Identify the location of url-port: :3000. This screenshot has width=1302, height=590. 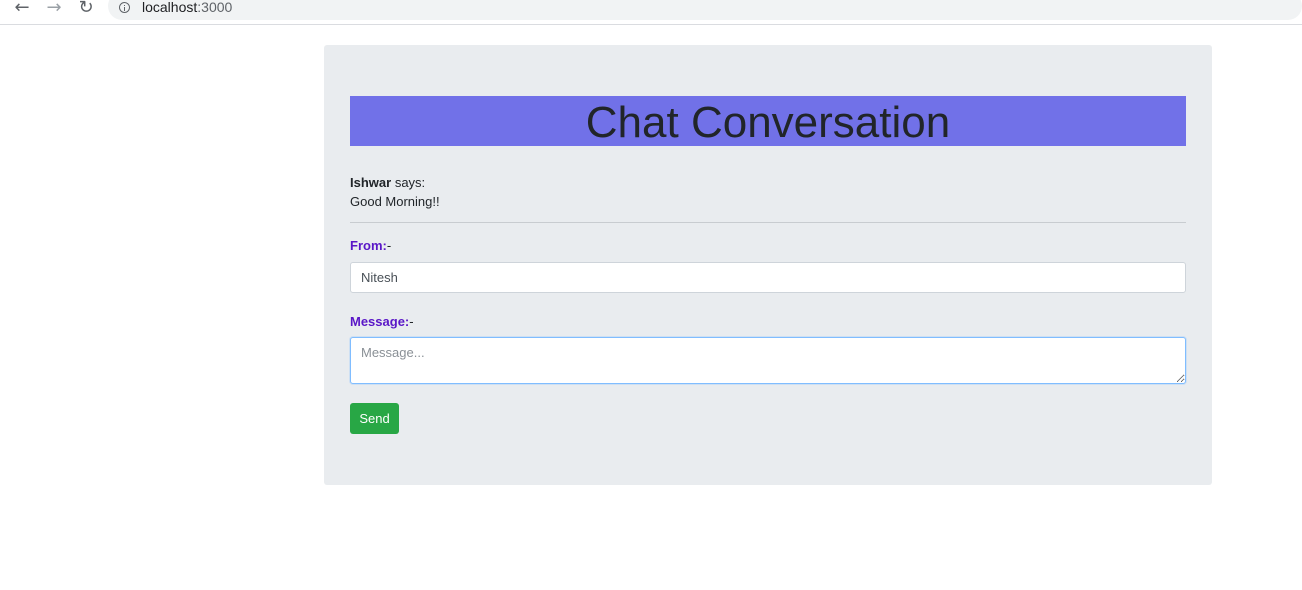
(215, 7).